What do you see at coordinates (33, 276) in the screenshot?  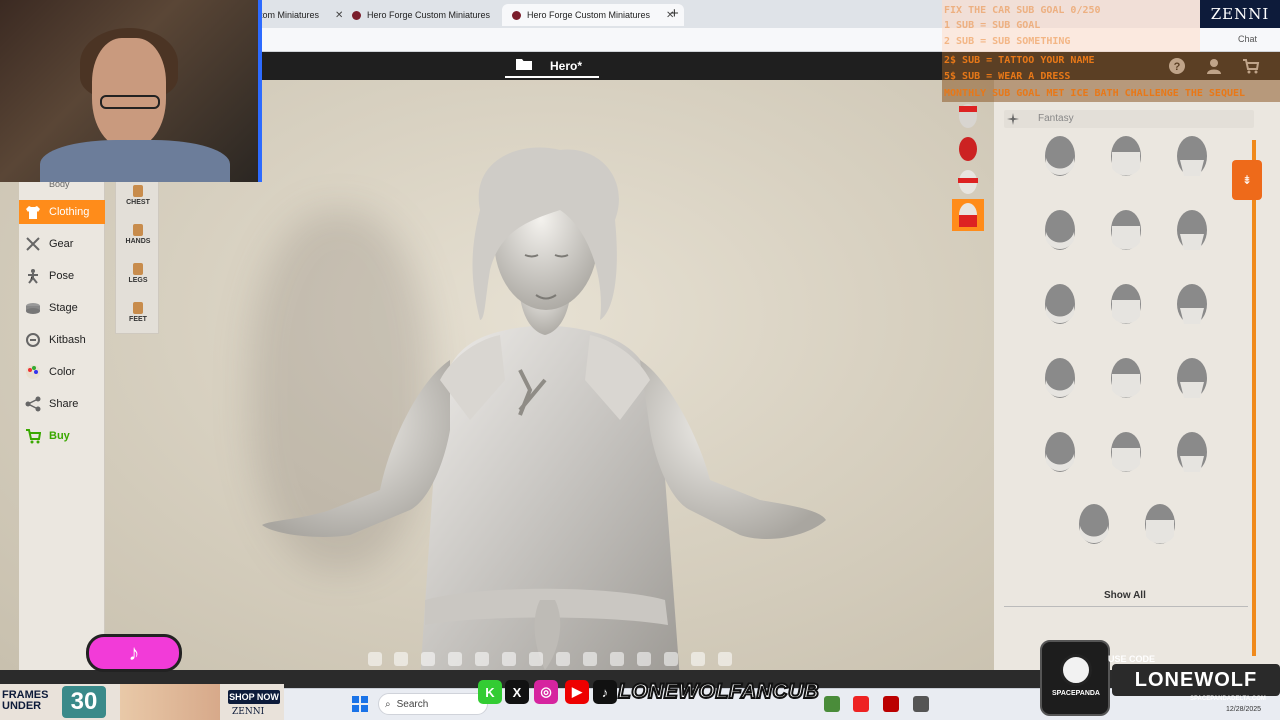 I see `pose-icon` at bounding box center [33, 276].